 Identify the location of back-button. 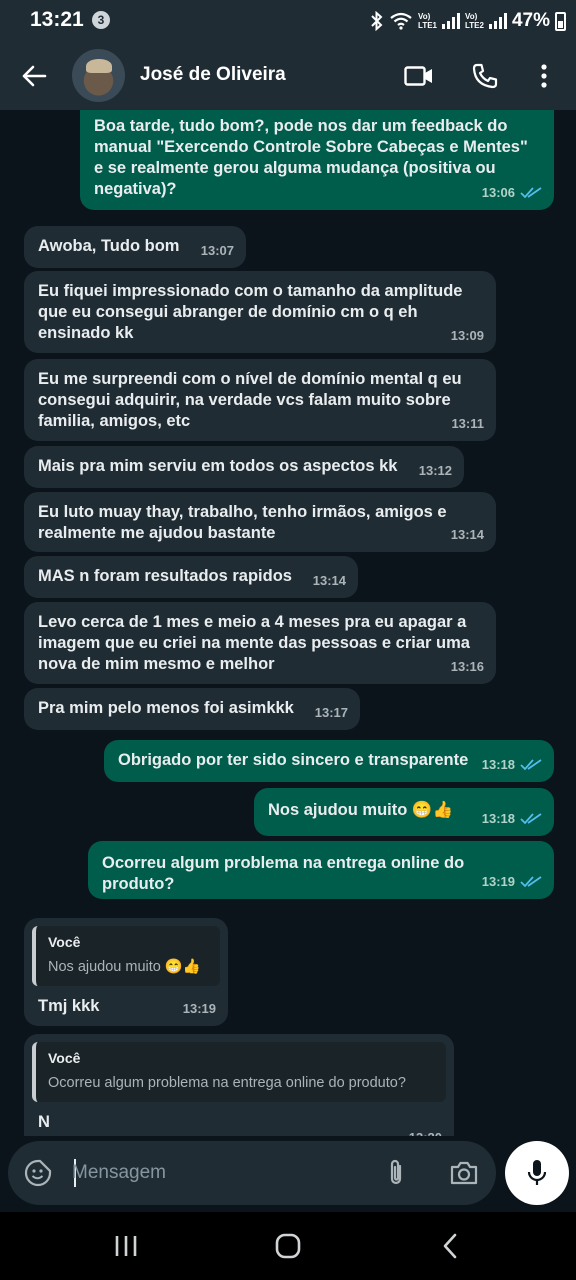
(34, 76).